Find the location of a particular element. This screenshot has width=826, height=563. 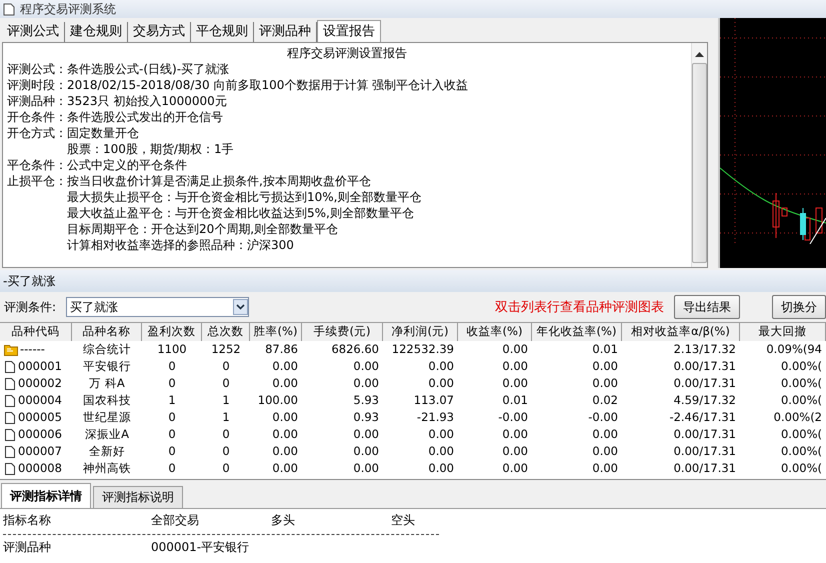

condition-dropdown: 买了就涨 is located at coordinates (158, 307).